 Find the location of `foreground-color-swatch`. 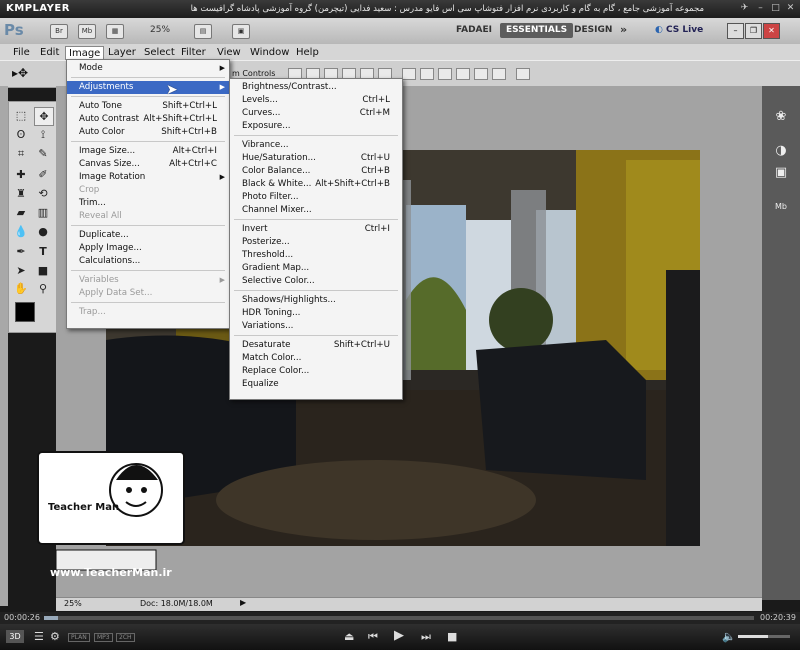

foreground-color-swatch is located at coordinates (25, 312).